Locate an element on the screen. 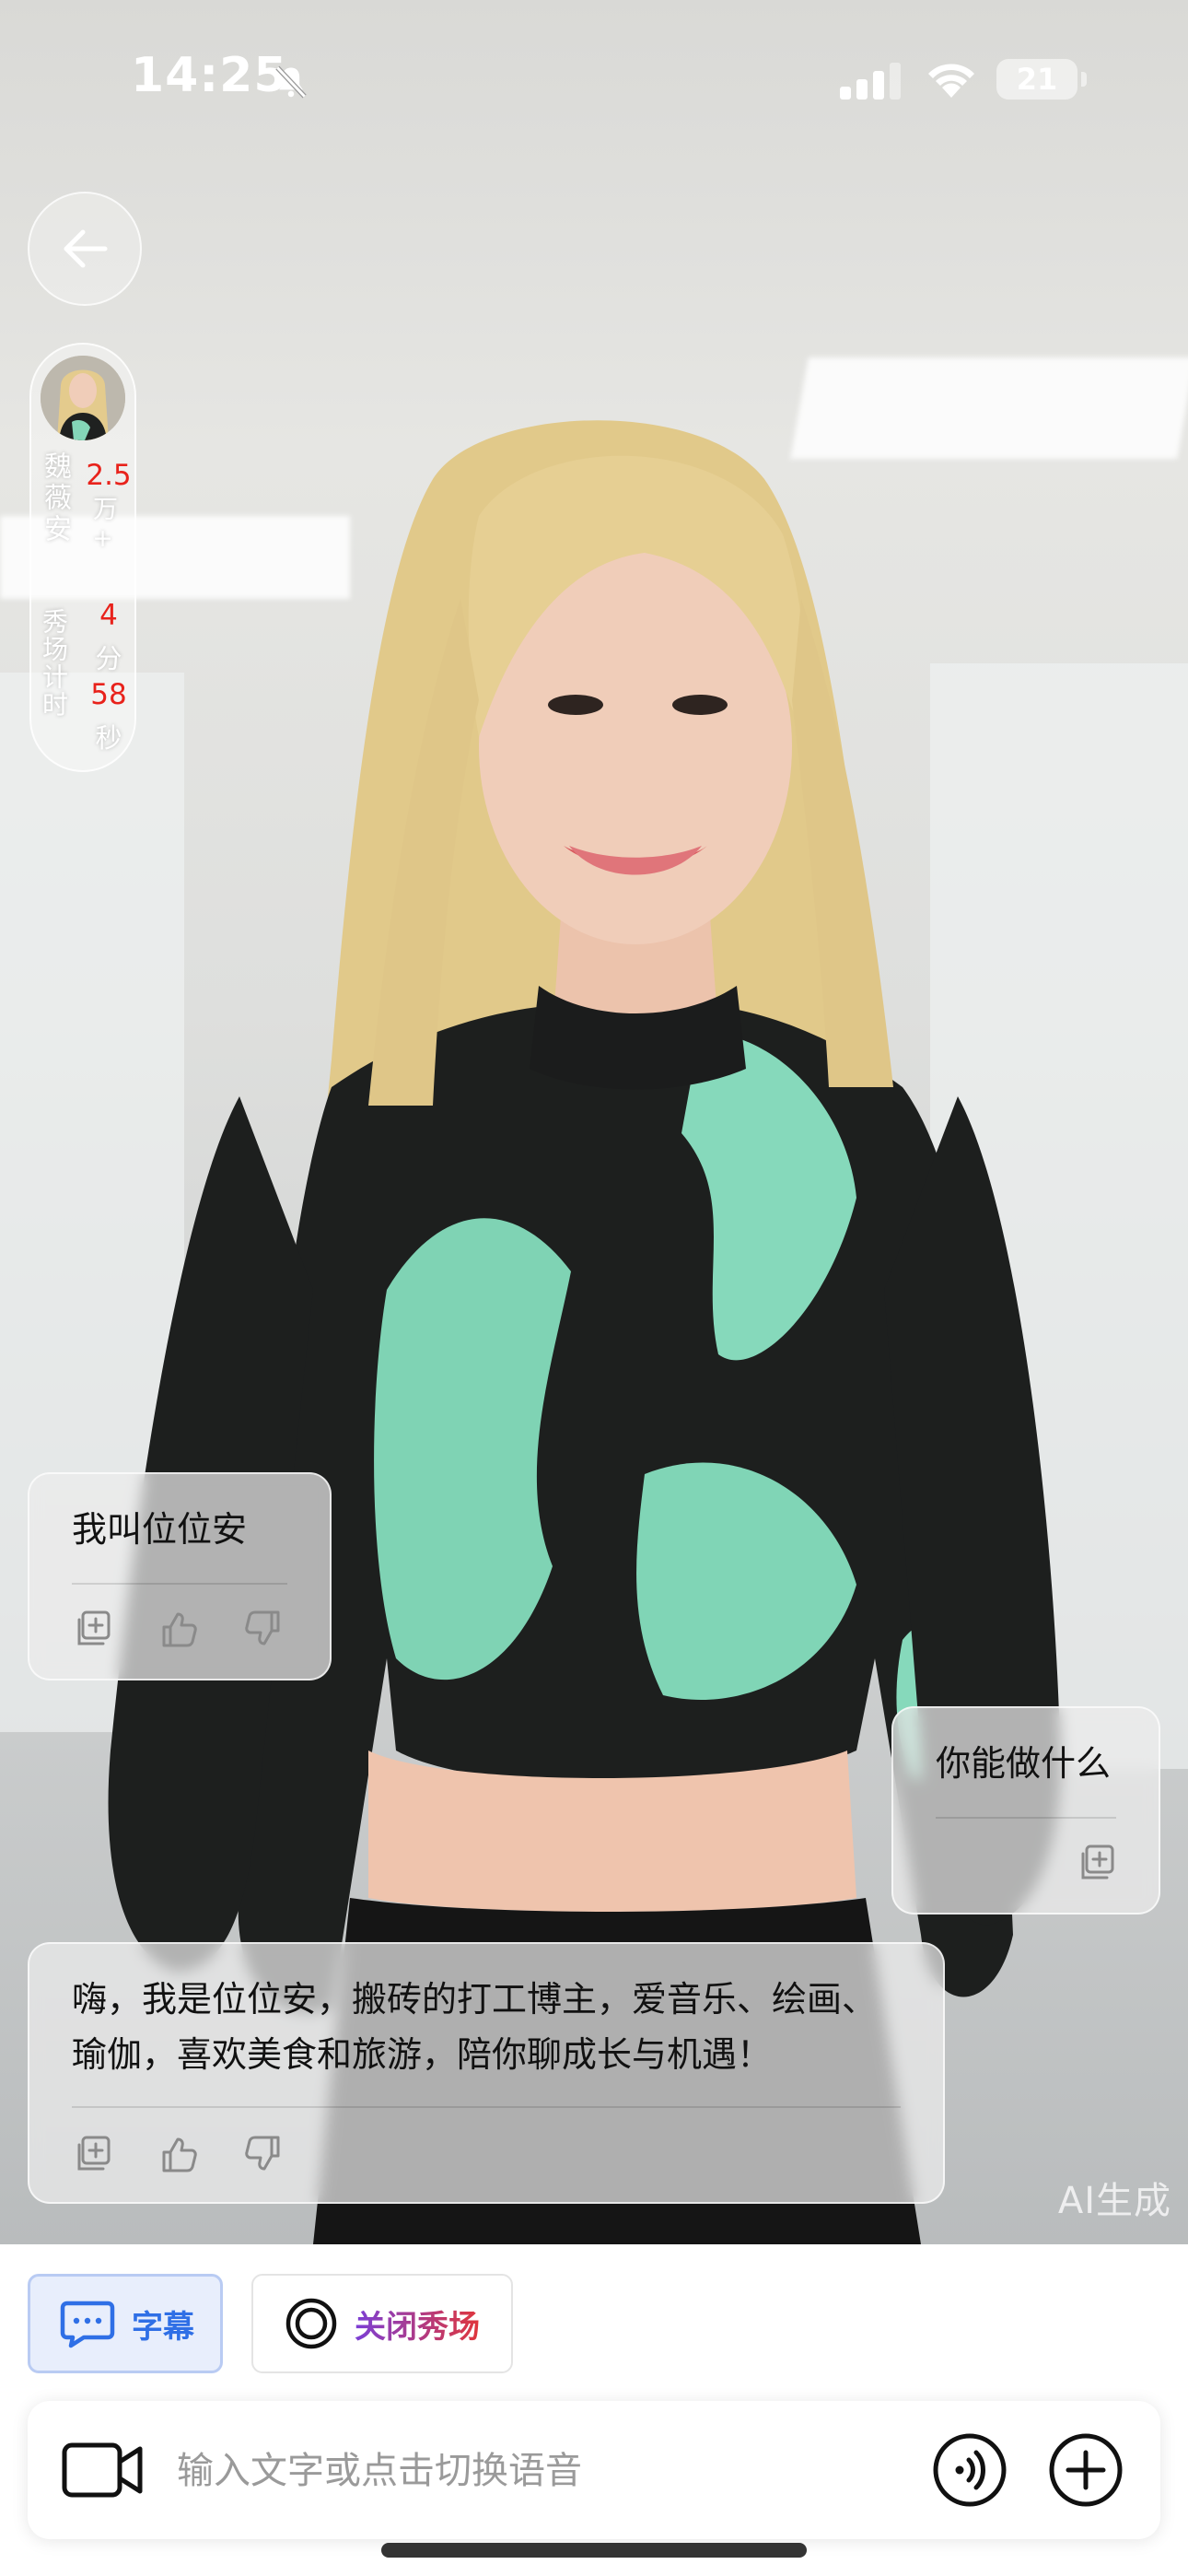 The height and width of the screenshot is (2576, 1188). host-followers-unit: 万+ is located at coordinates (102, 526).